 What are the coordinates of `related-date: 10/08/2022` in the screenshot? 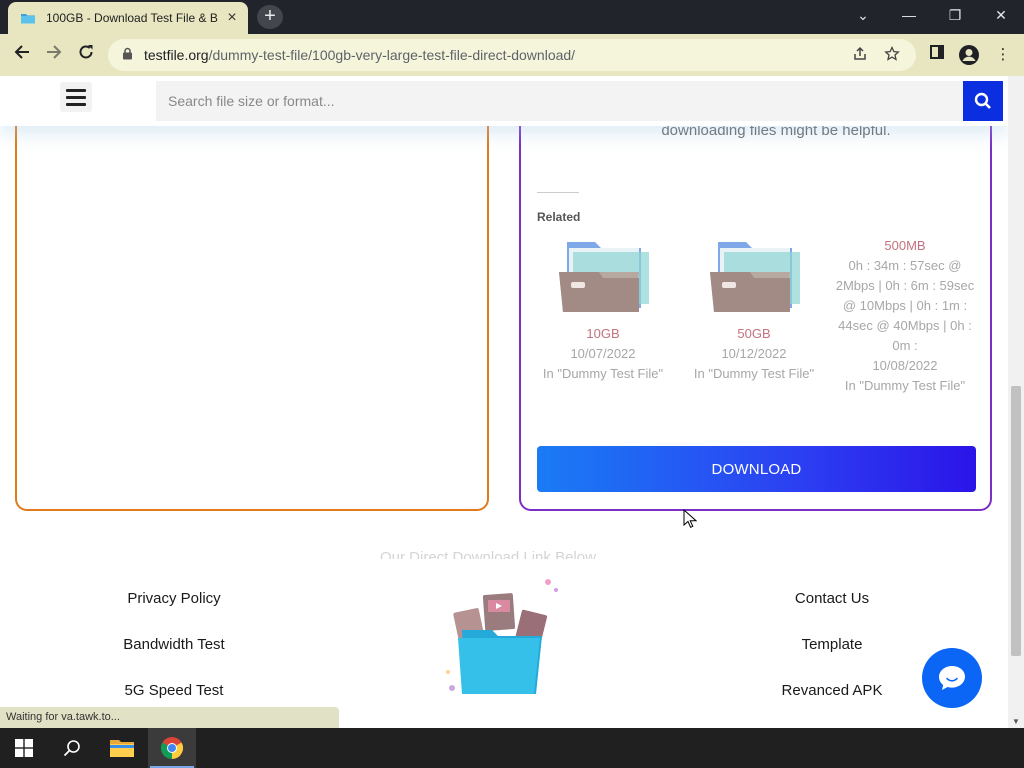 It's located at (905, 365).